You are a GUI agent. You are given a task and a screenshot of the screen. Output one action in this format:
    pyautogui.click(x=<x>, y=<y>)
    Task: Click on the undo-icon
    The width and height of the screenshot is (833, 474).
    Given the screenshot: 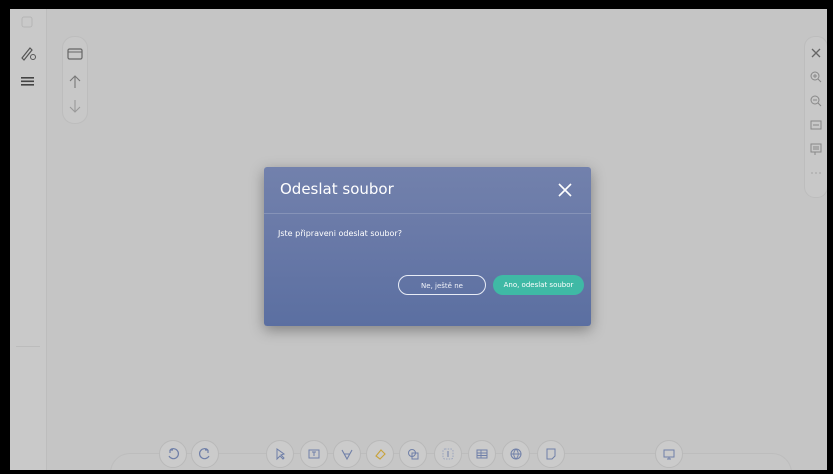 What is the action you would take?
    pyautogui.click(x=173, y=454)
    